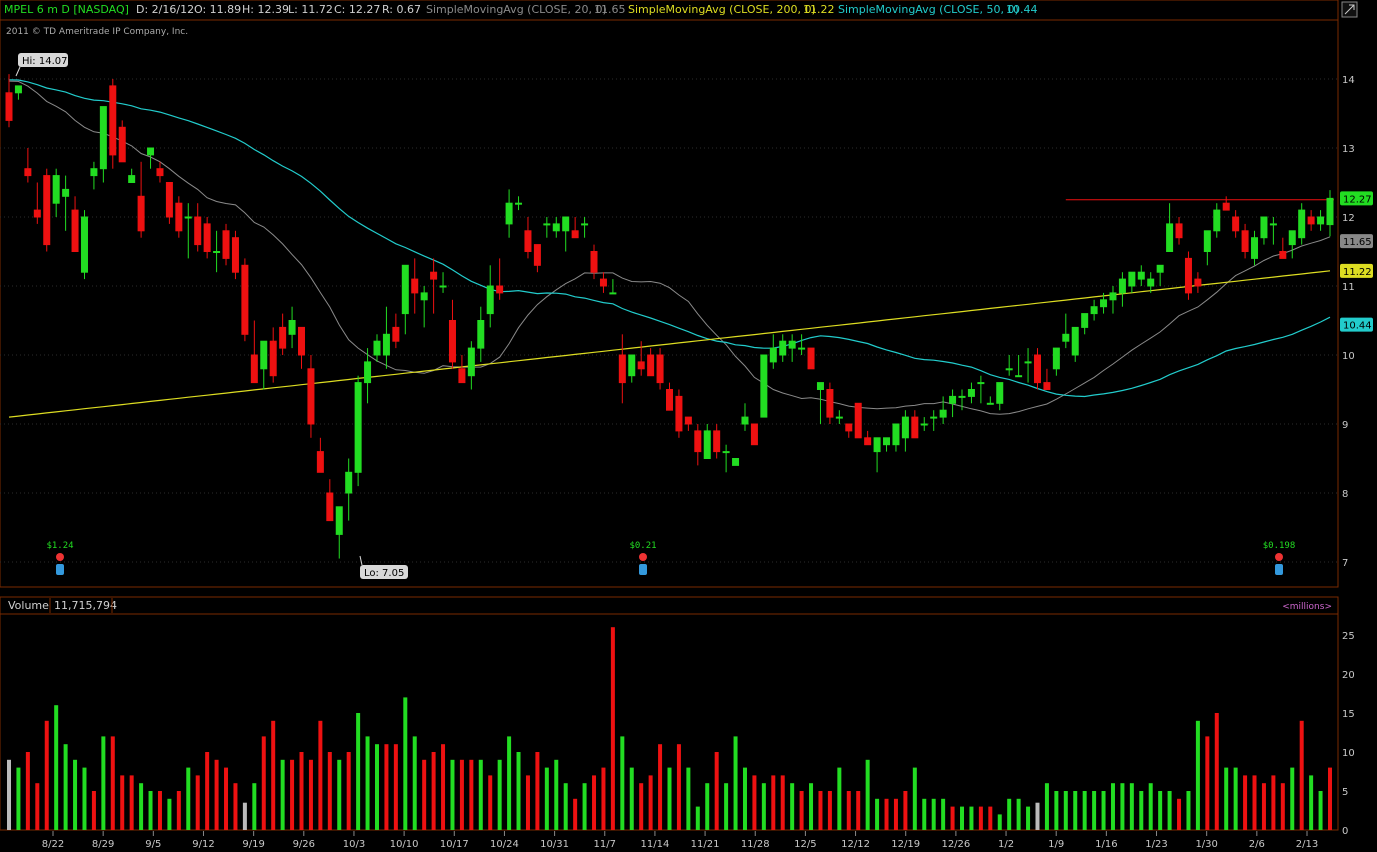  I want to click on dividend-icon, so click(60, 557).